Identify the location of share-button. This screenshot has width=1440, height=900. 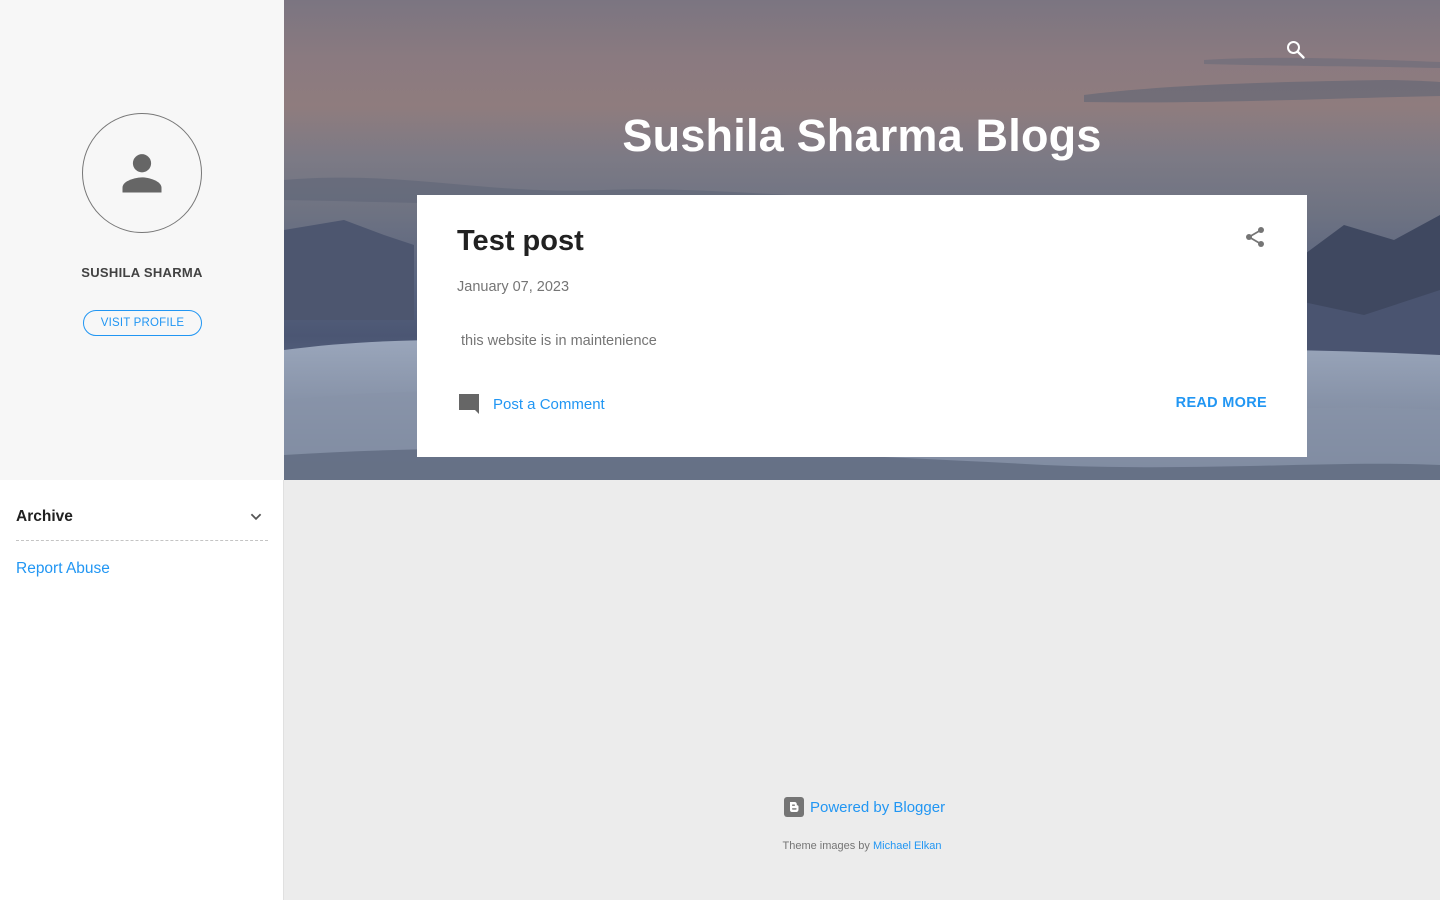
(1255, 237).